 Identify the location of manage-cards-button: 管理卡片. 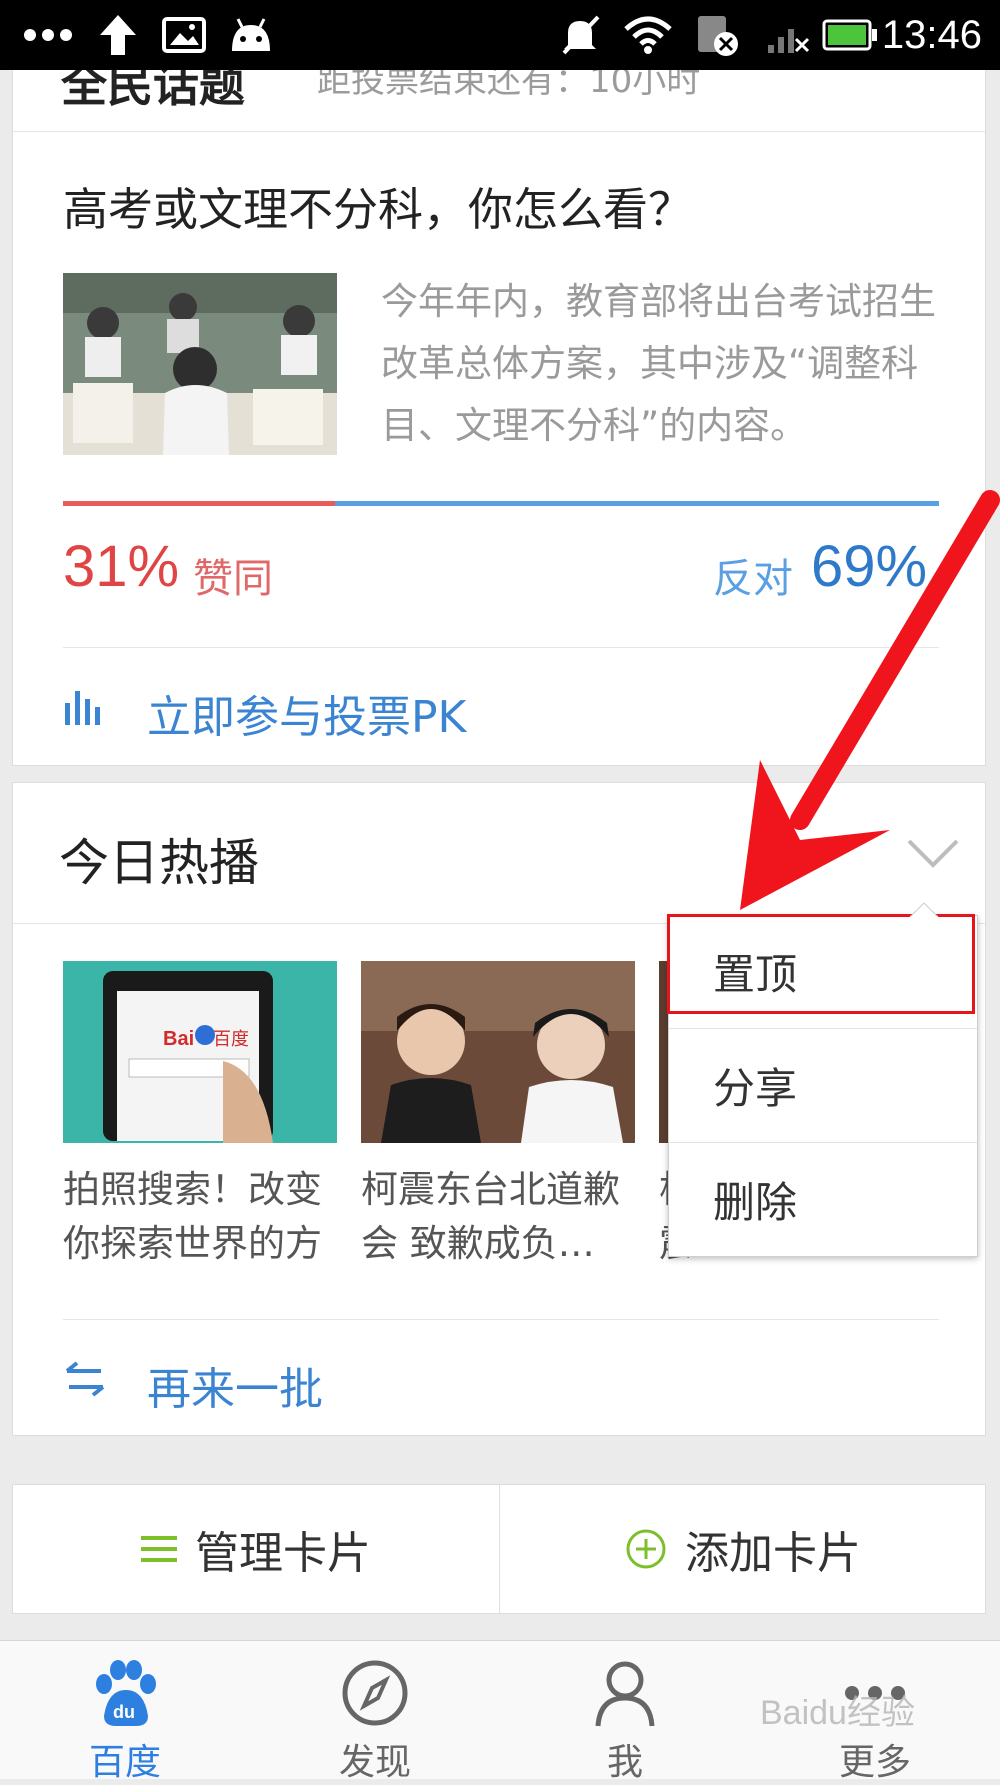
(256, 1549).